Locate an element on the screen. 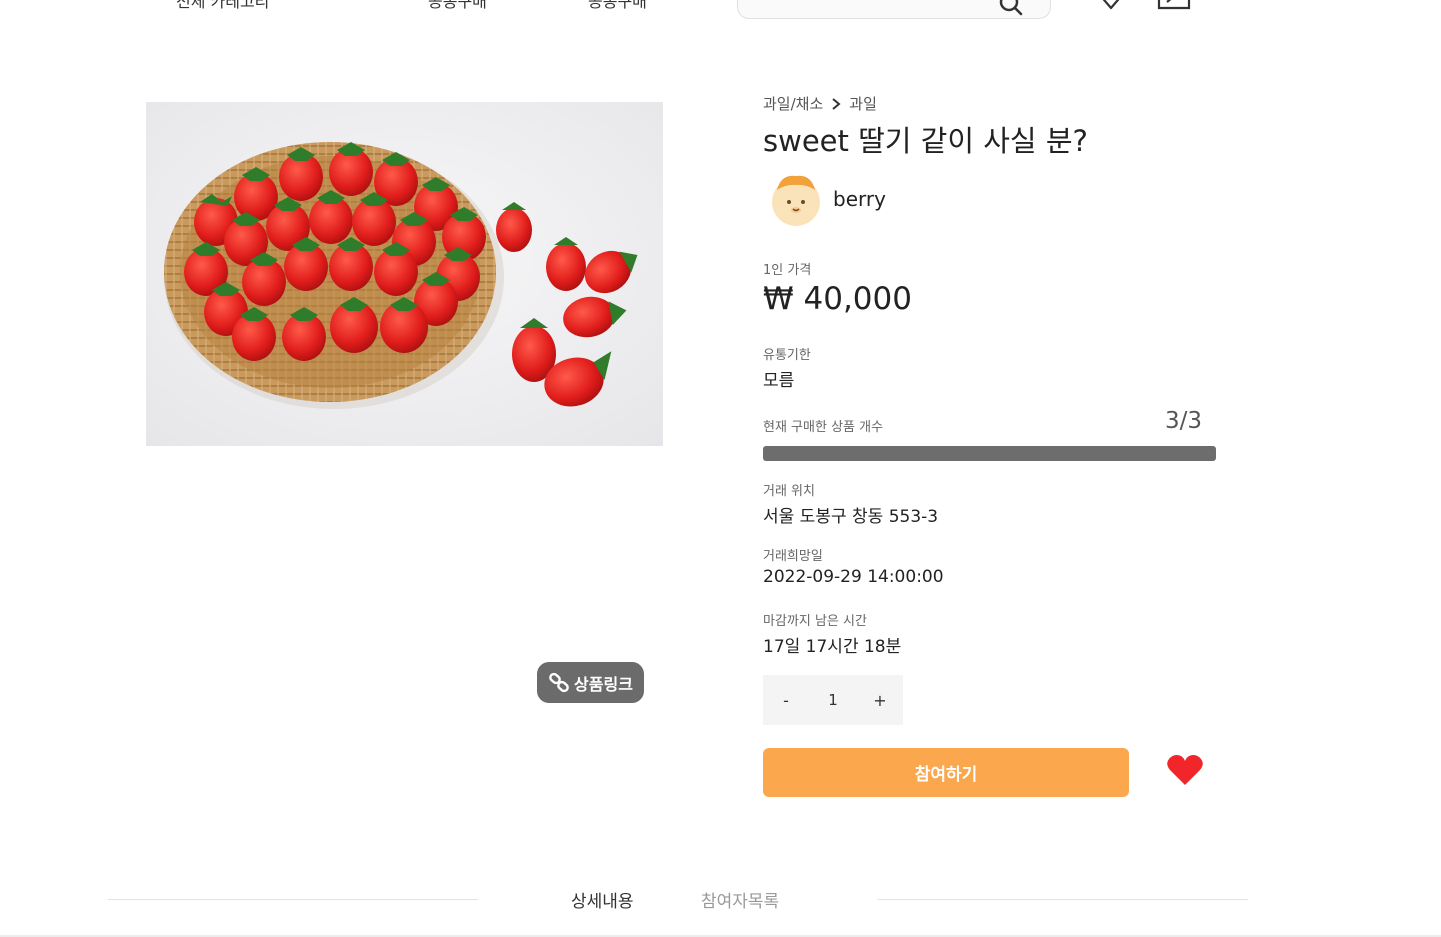  nav-all-categories: 전체 카테고리 is located at coordinates (222, 6).